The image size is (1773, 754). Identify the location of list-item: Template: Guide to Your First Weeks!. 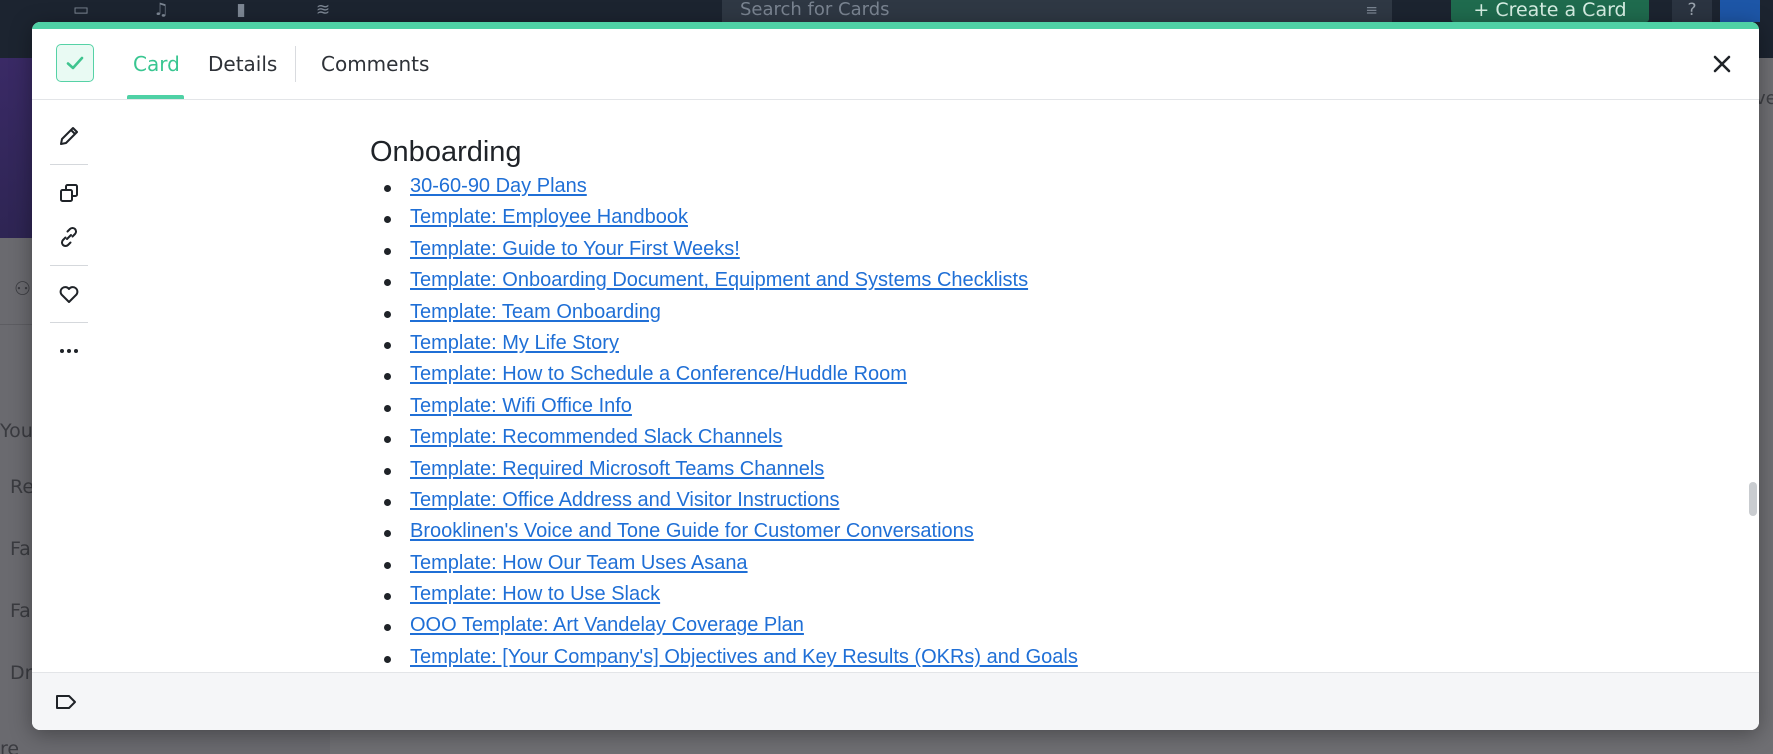
(1027, 249).